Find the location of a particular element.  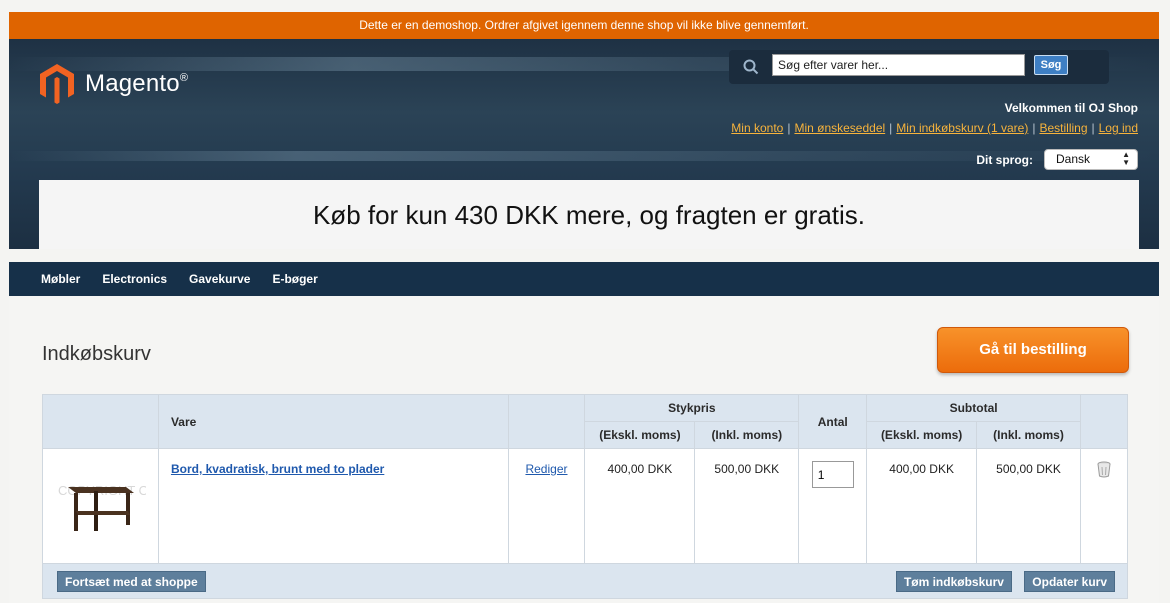

main-nav: Møbler Electronics Gavekurve E-bøger is located at coordinates (584, 279).